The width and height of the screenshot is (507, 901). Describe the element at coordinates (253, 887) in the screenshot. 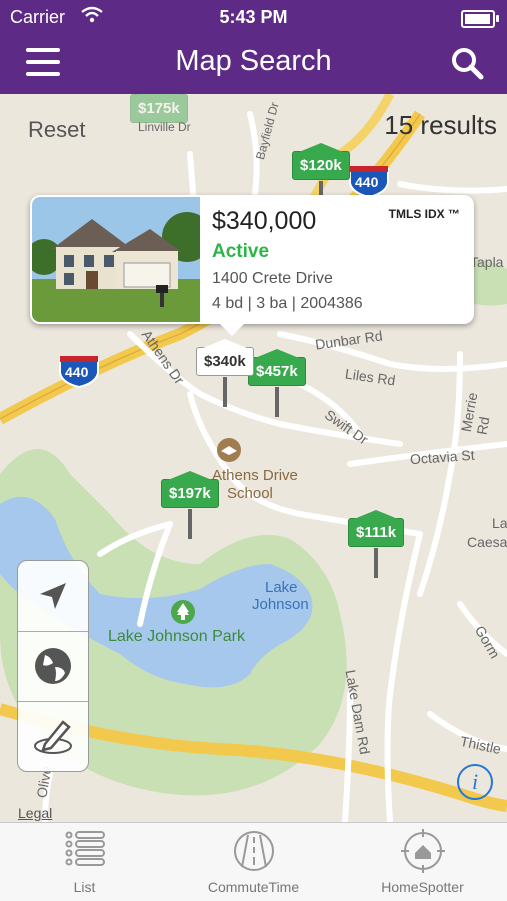

I see `tab-label: CommuteTime` at that location.